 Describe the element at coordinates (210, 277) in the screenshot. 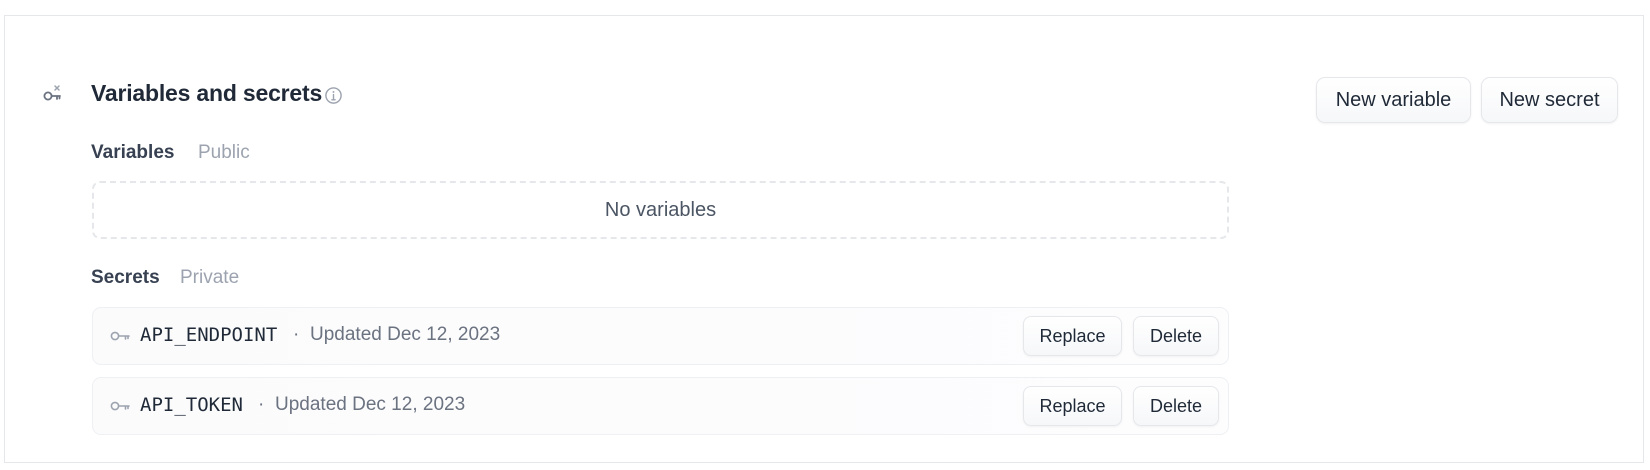

I see `secrets-visibility-label: Private` at that location.